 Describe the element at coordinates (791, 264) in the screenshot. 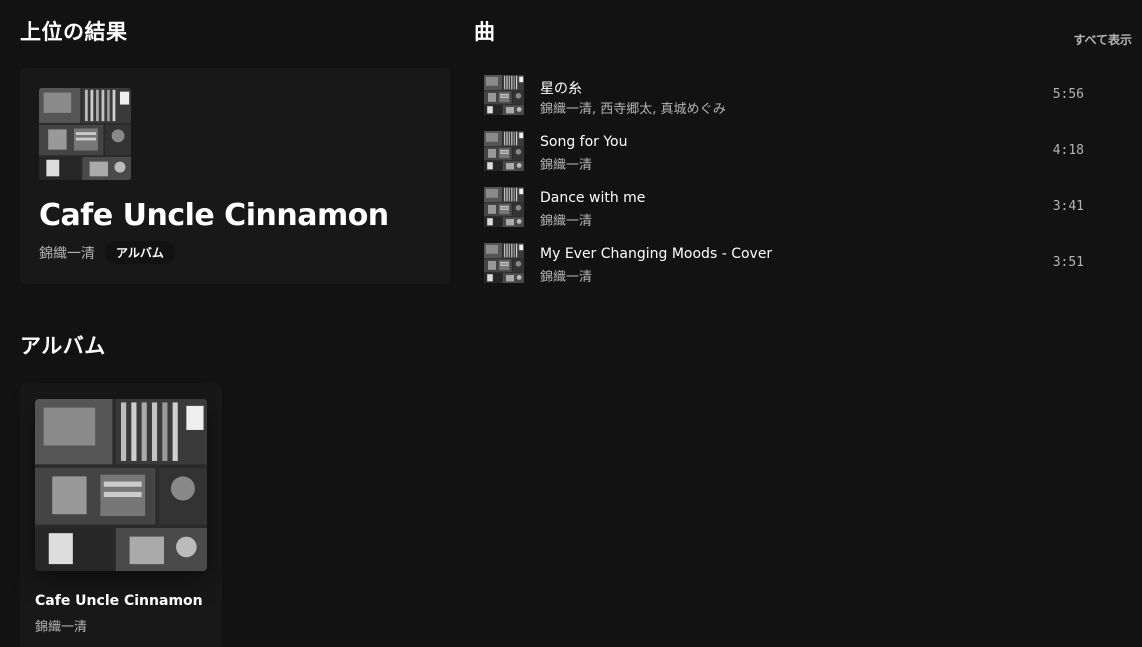

I see `track-row: My Ever Changing Moods - Cover 錦織一清 3:51` at that location.